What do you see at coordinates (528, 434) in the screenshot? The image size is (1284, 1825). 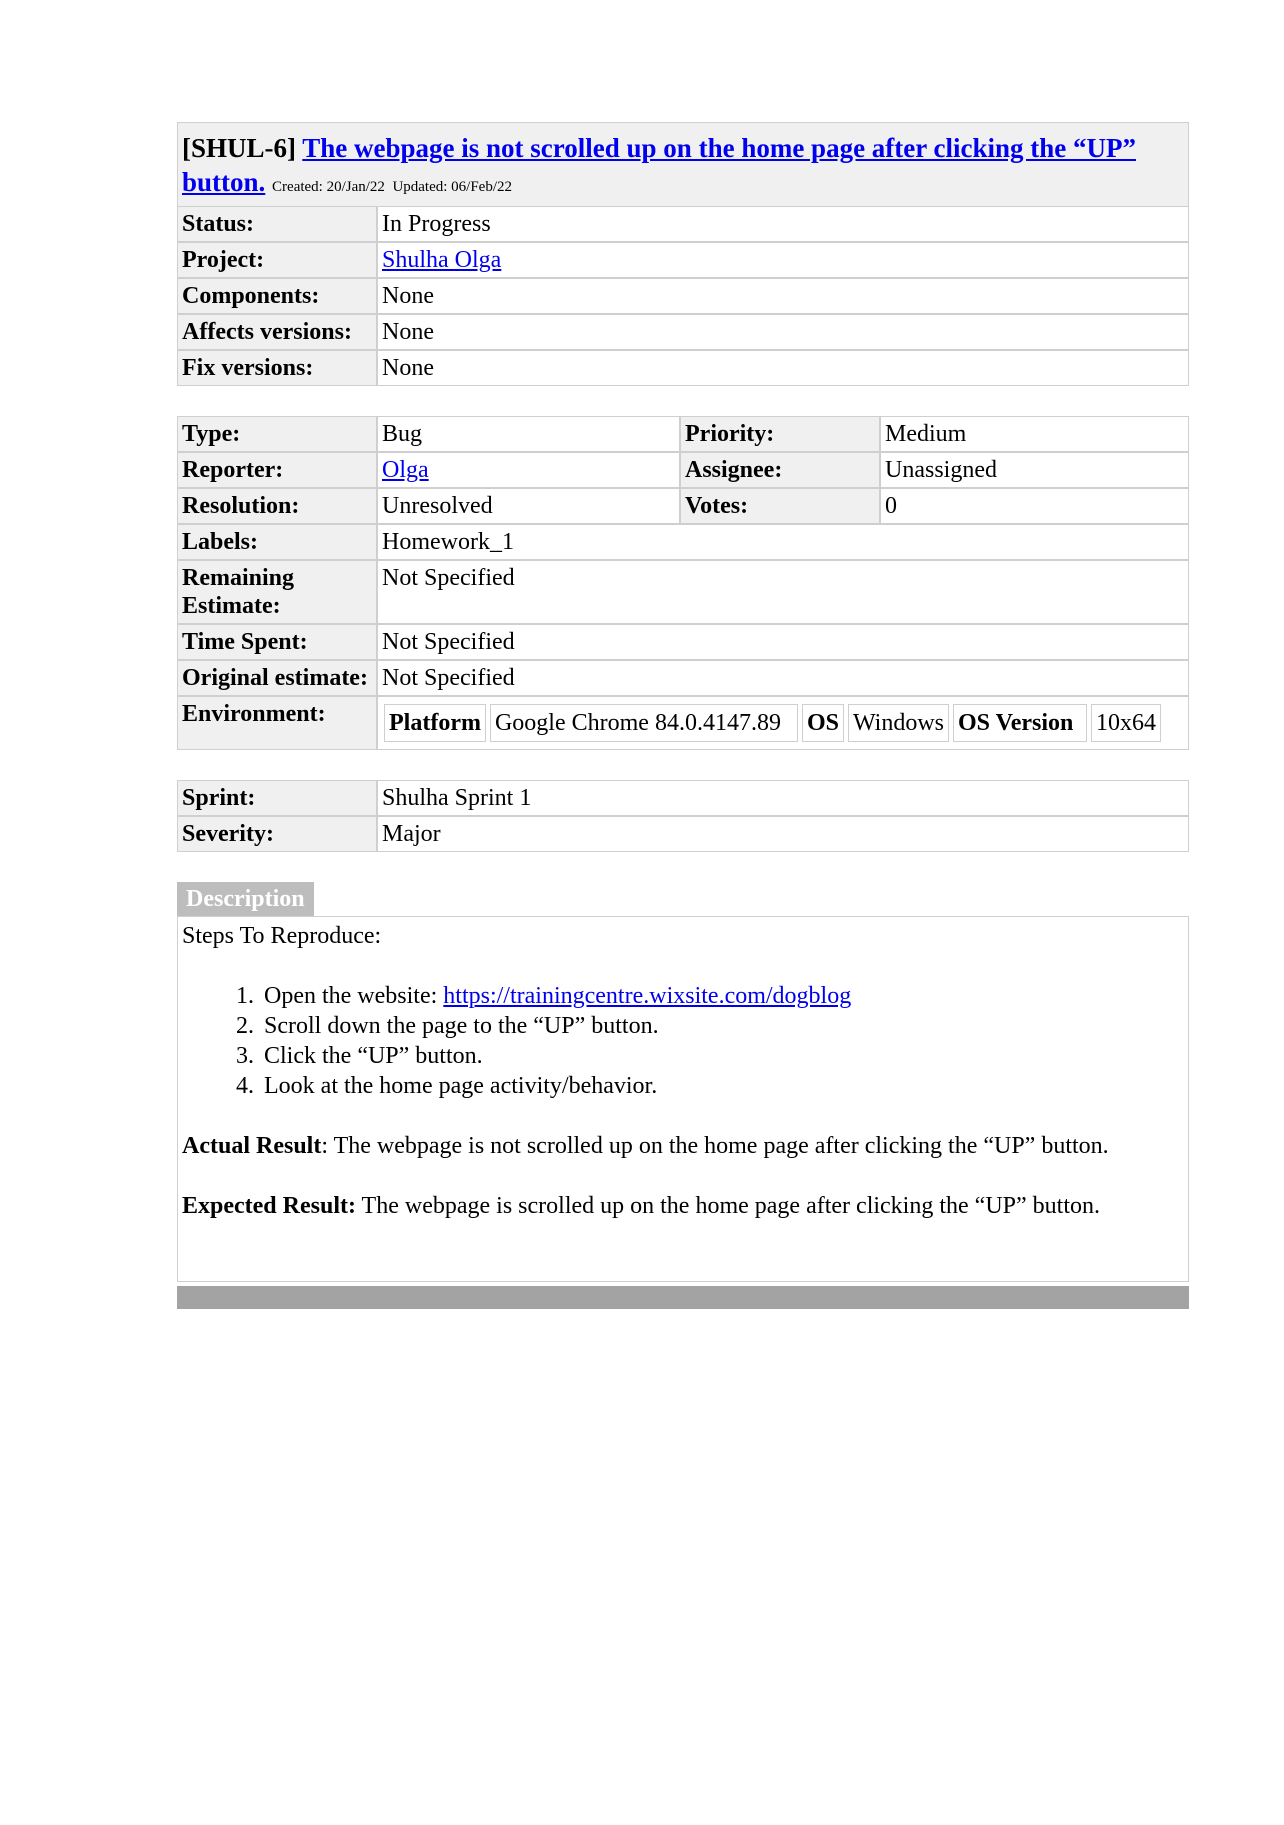 I see `type-value: Bug` at bounding box center [528, 434].